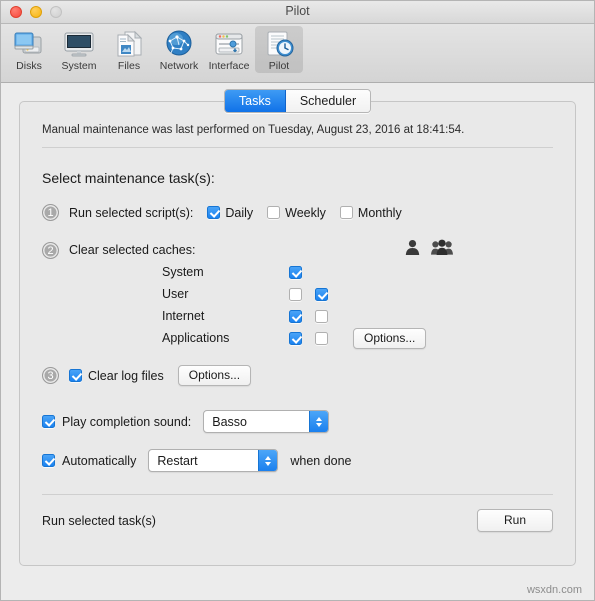 Image resolution: width=595 pixels, height=601 pixels. I want to click on toolbar-label-system: System, so click(79, 66).